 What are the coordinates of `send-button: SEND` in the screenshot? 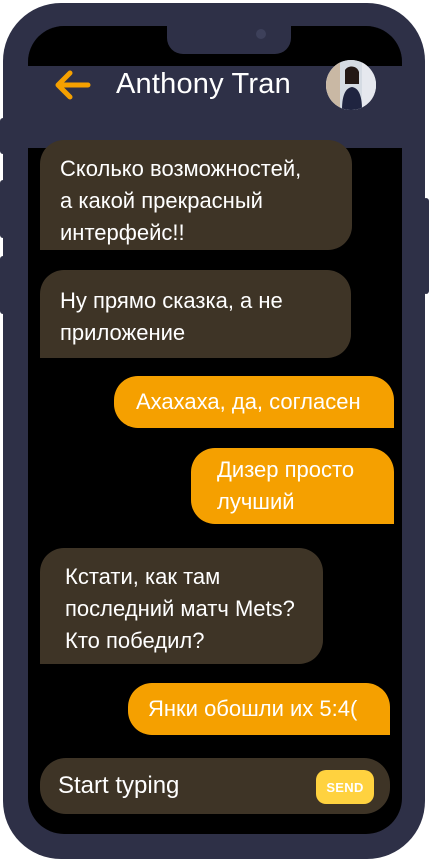 It's located at (345, 787).